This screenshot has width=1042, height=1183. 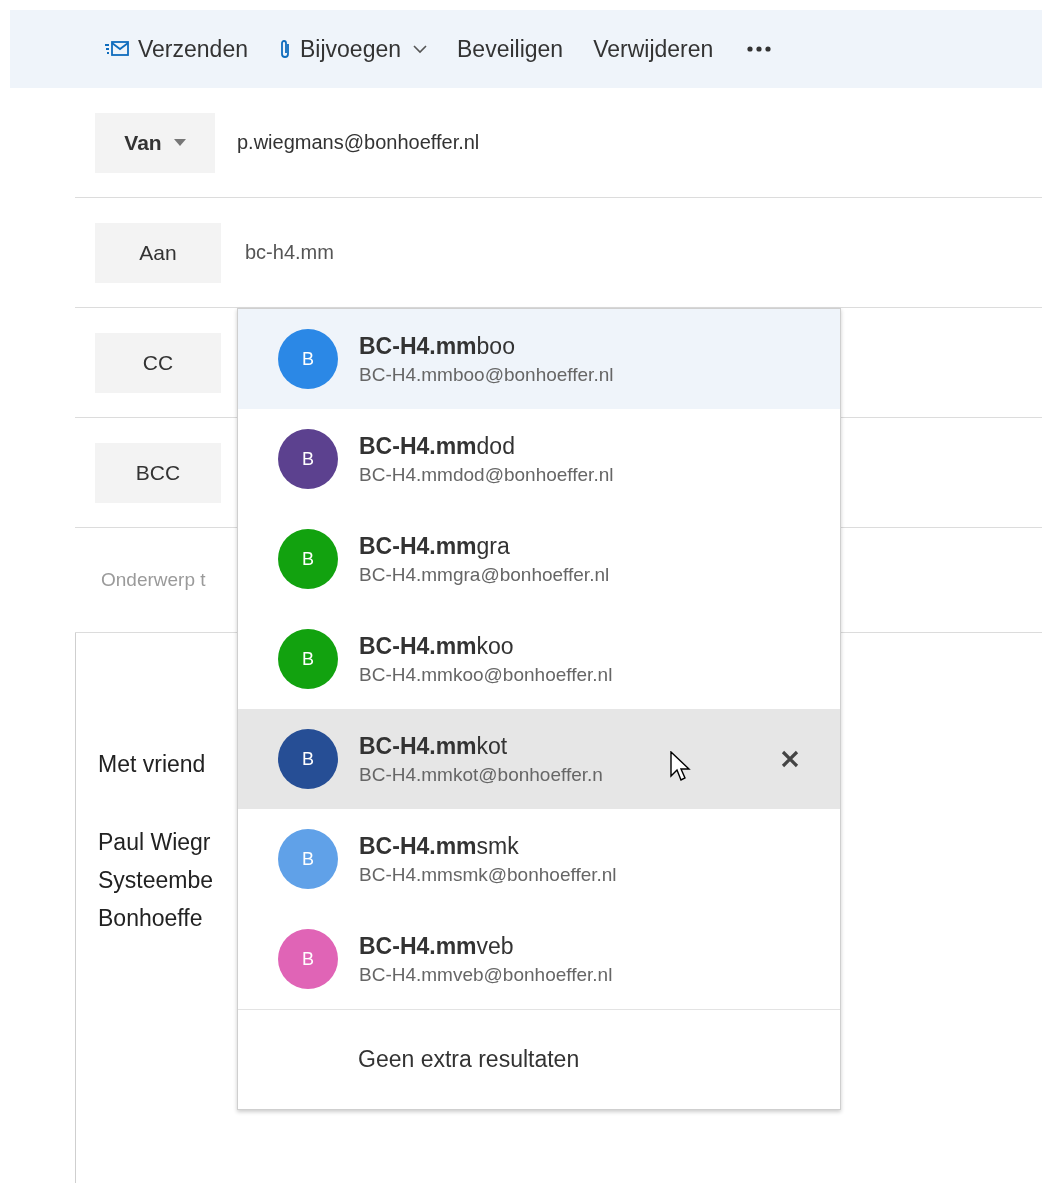 What do you see at coordinates (154, 842) in the screenshot?
I see `body-text-line: Paul Wiegr` at bounding box center [154, 842].